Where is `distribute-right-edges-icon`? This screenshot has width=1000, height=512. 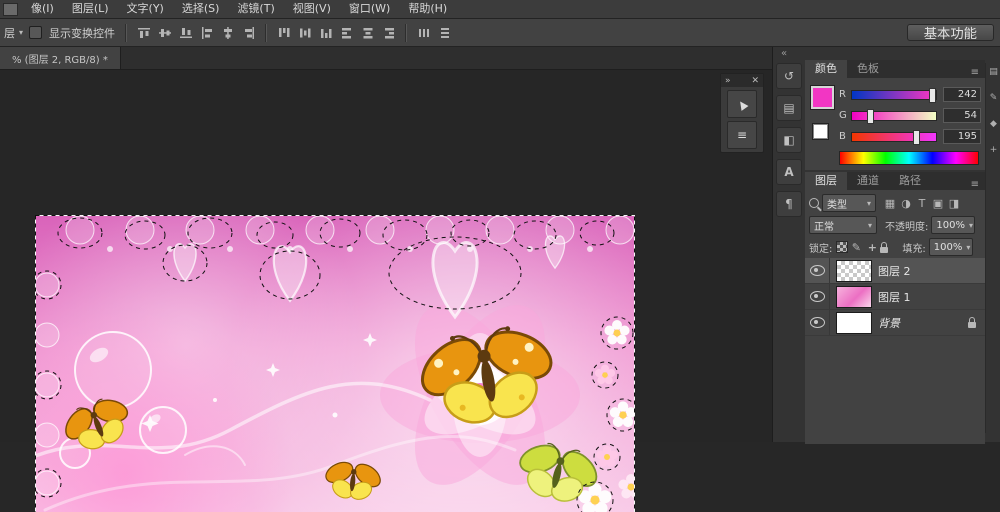
distribute-right-edges-icon is located at coordinates (388, 33).